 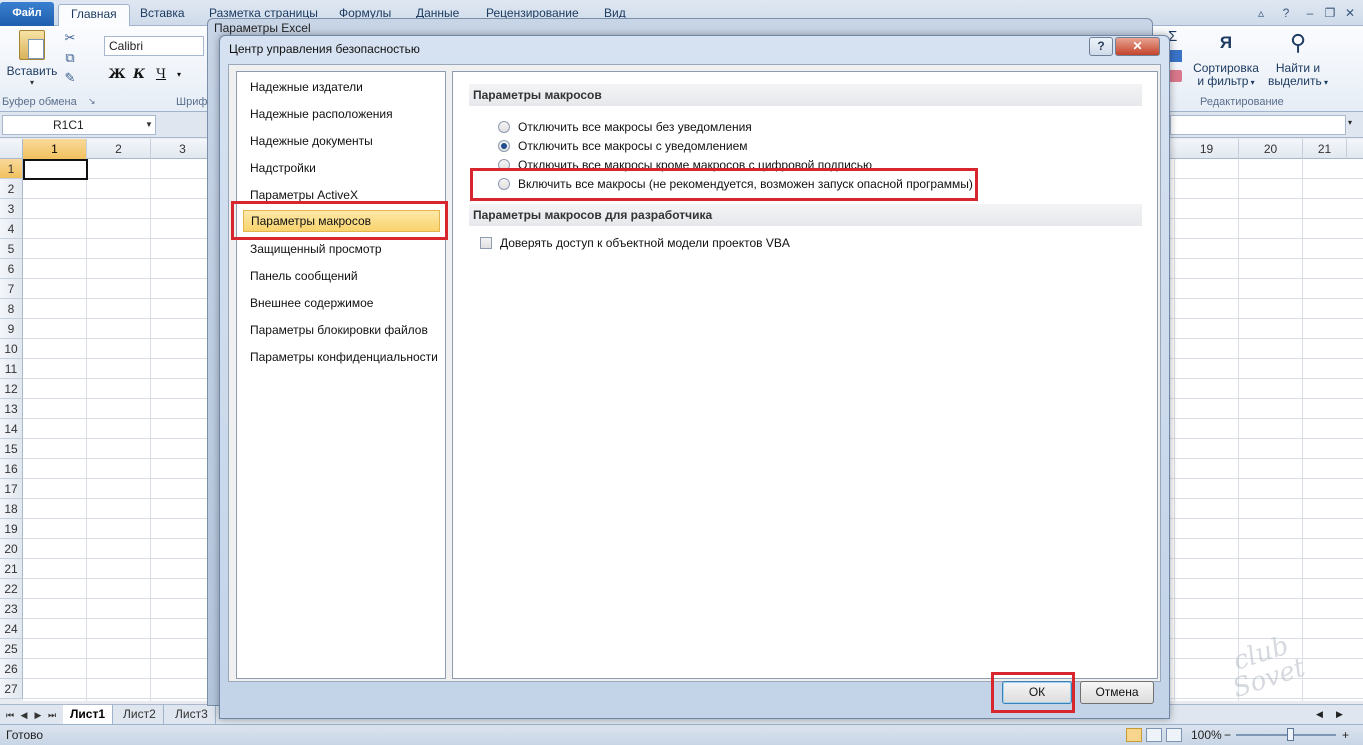 What do you see at coordinates (1330, 13) in the screenshot?
I see `restore-icon: ❐` at bounding box center [1330, 13].